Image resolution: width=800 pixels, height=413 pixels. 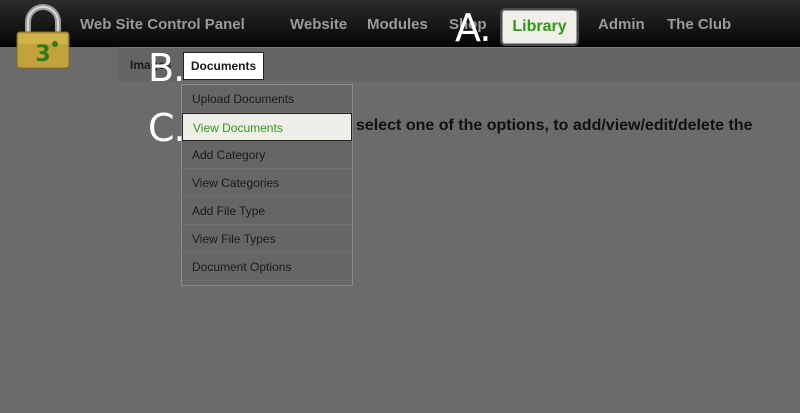 What do you see at coordinates (621, 24) in the screenshot?
I see `nav-admin: Admin` at bounding box center [621, 24].